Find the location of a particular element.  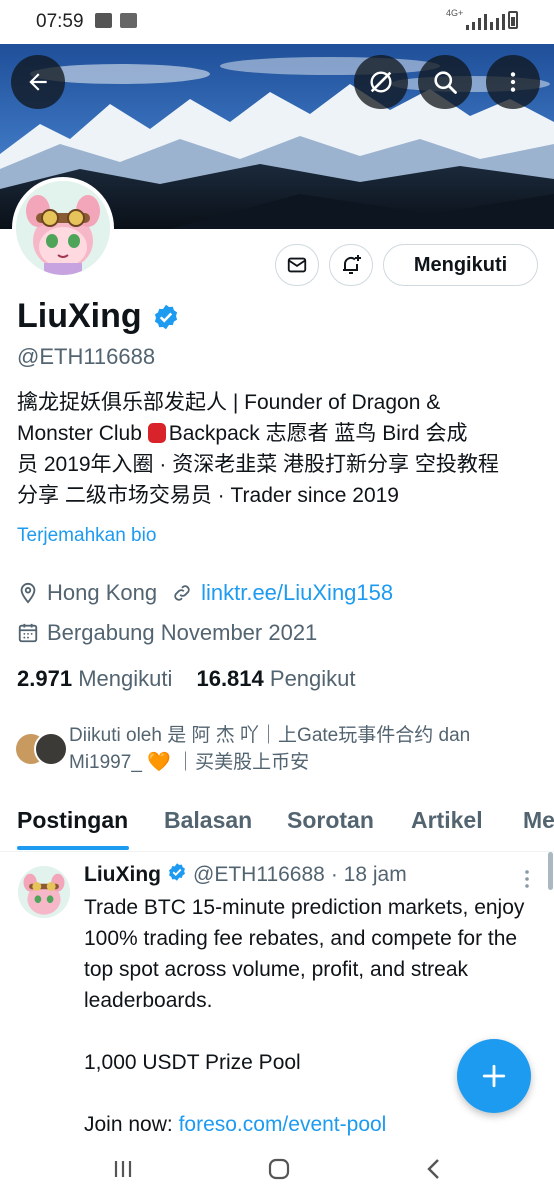

profile-tabs: Postingan Balasan Sorotan Artikel Me is located at coordinates (277, 823).